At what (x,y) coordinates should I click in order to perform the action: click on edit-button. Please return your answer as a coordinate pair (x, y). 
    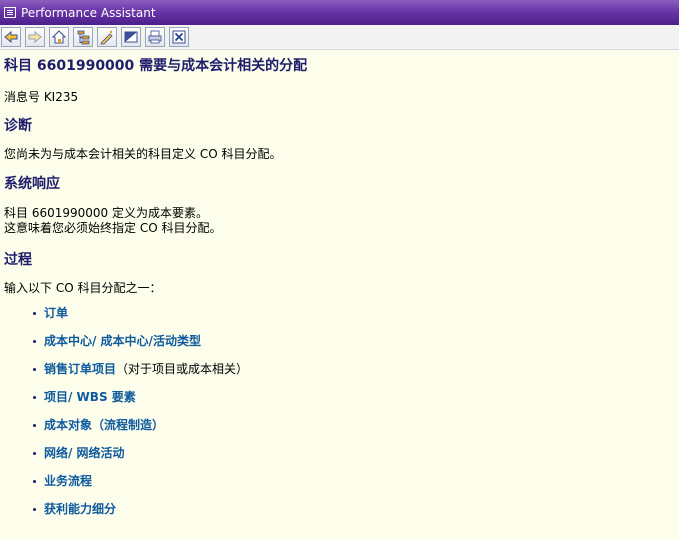
    Looking at the image, I should click on (107, 37).